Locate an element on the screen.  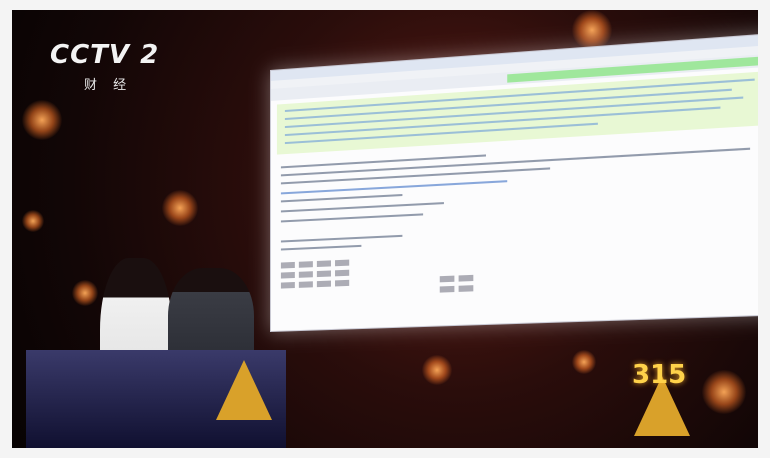
trophy-315-left is located at coordinates (244, 390).